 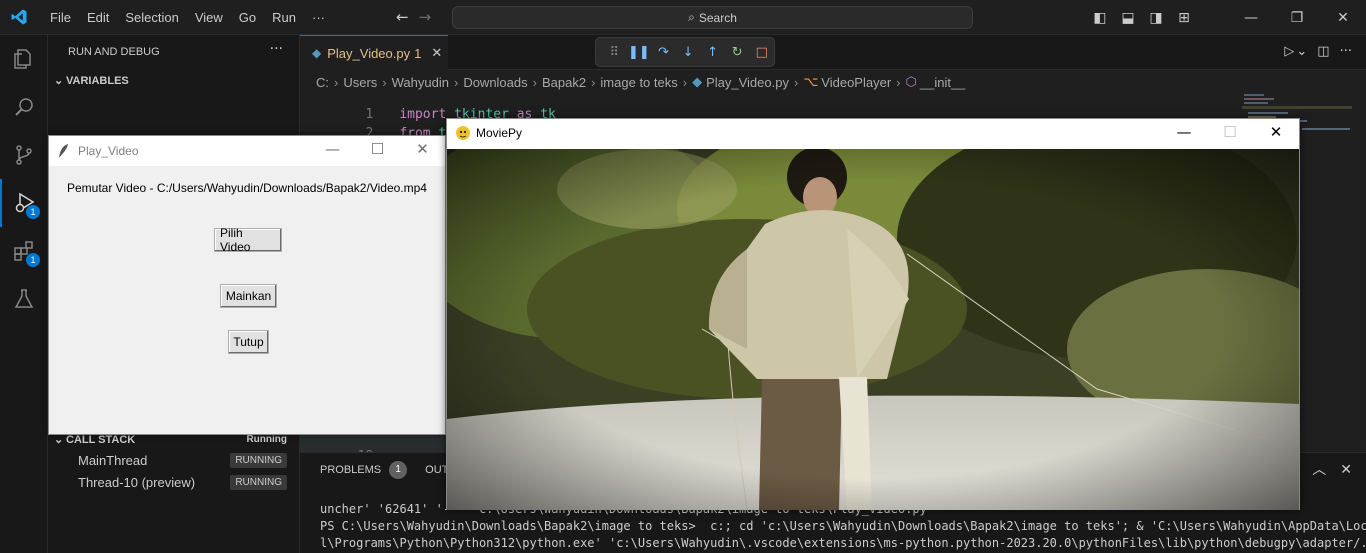 I want to click on crumb-wahyudin: Wahyudin, so click(x=420, y=82).